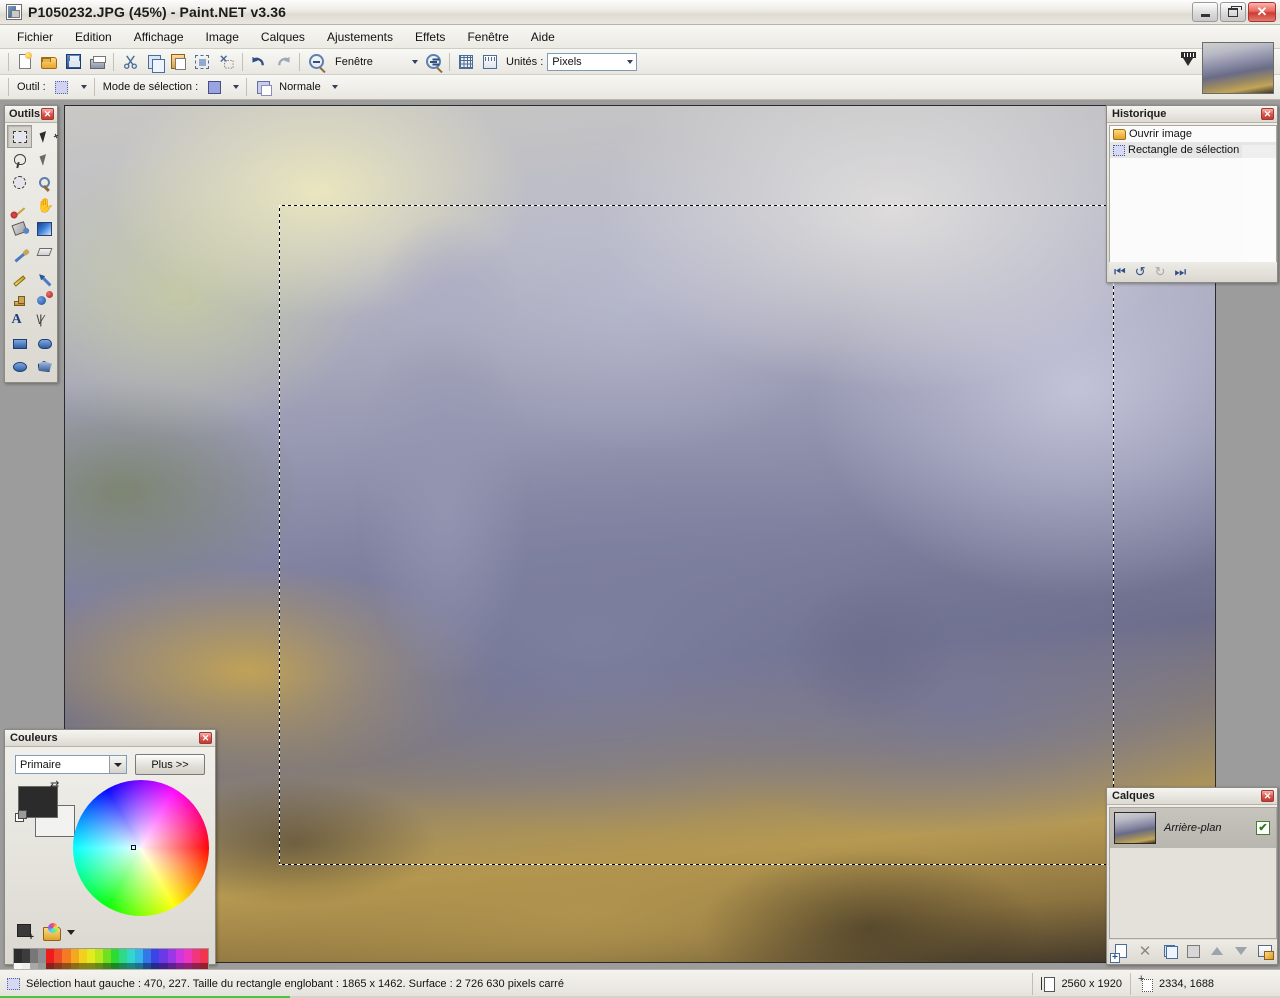 This screenshot has width=1280, height=998. What do you see at coordinates (71, 764) in the screenshot?
I see `color-mode-select: Primaire` at bounding box center [71, 764].